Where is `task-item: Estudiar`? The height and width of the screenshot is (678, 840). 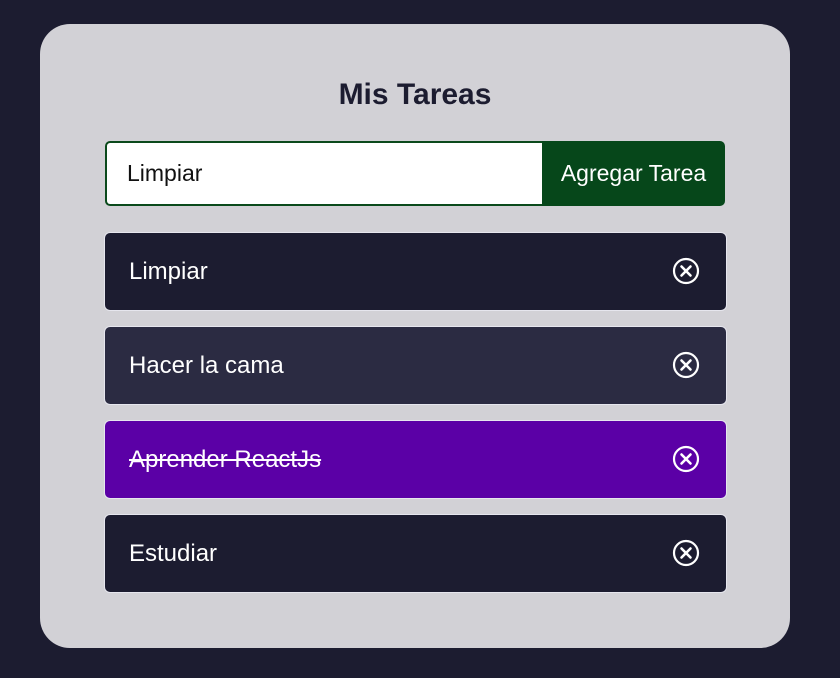 task-item: Estudiar is located at coordinates (415, 553).